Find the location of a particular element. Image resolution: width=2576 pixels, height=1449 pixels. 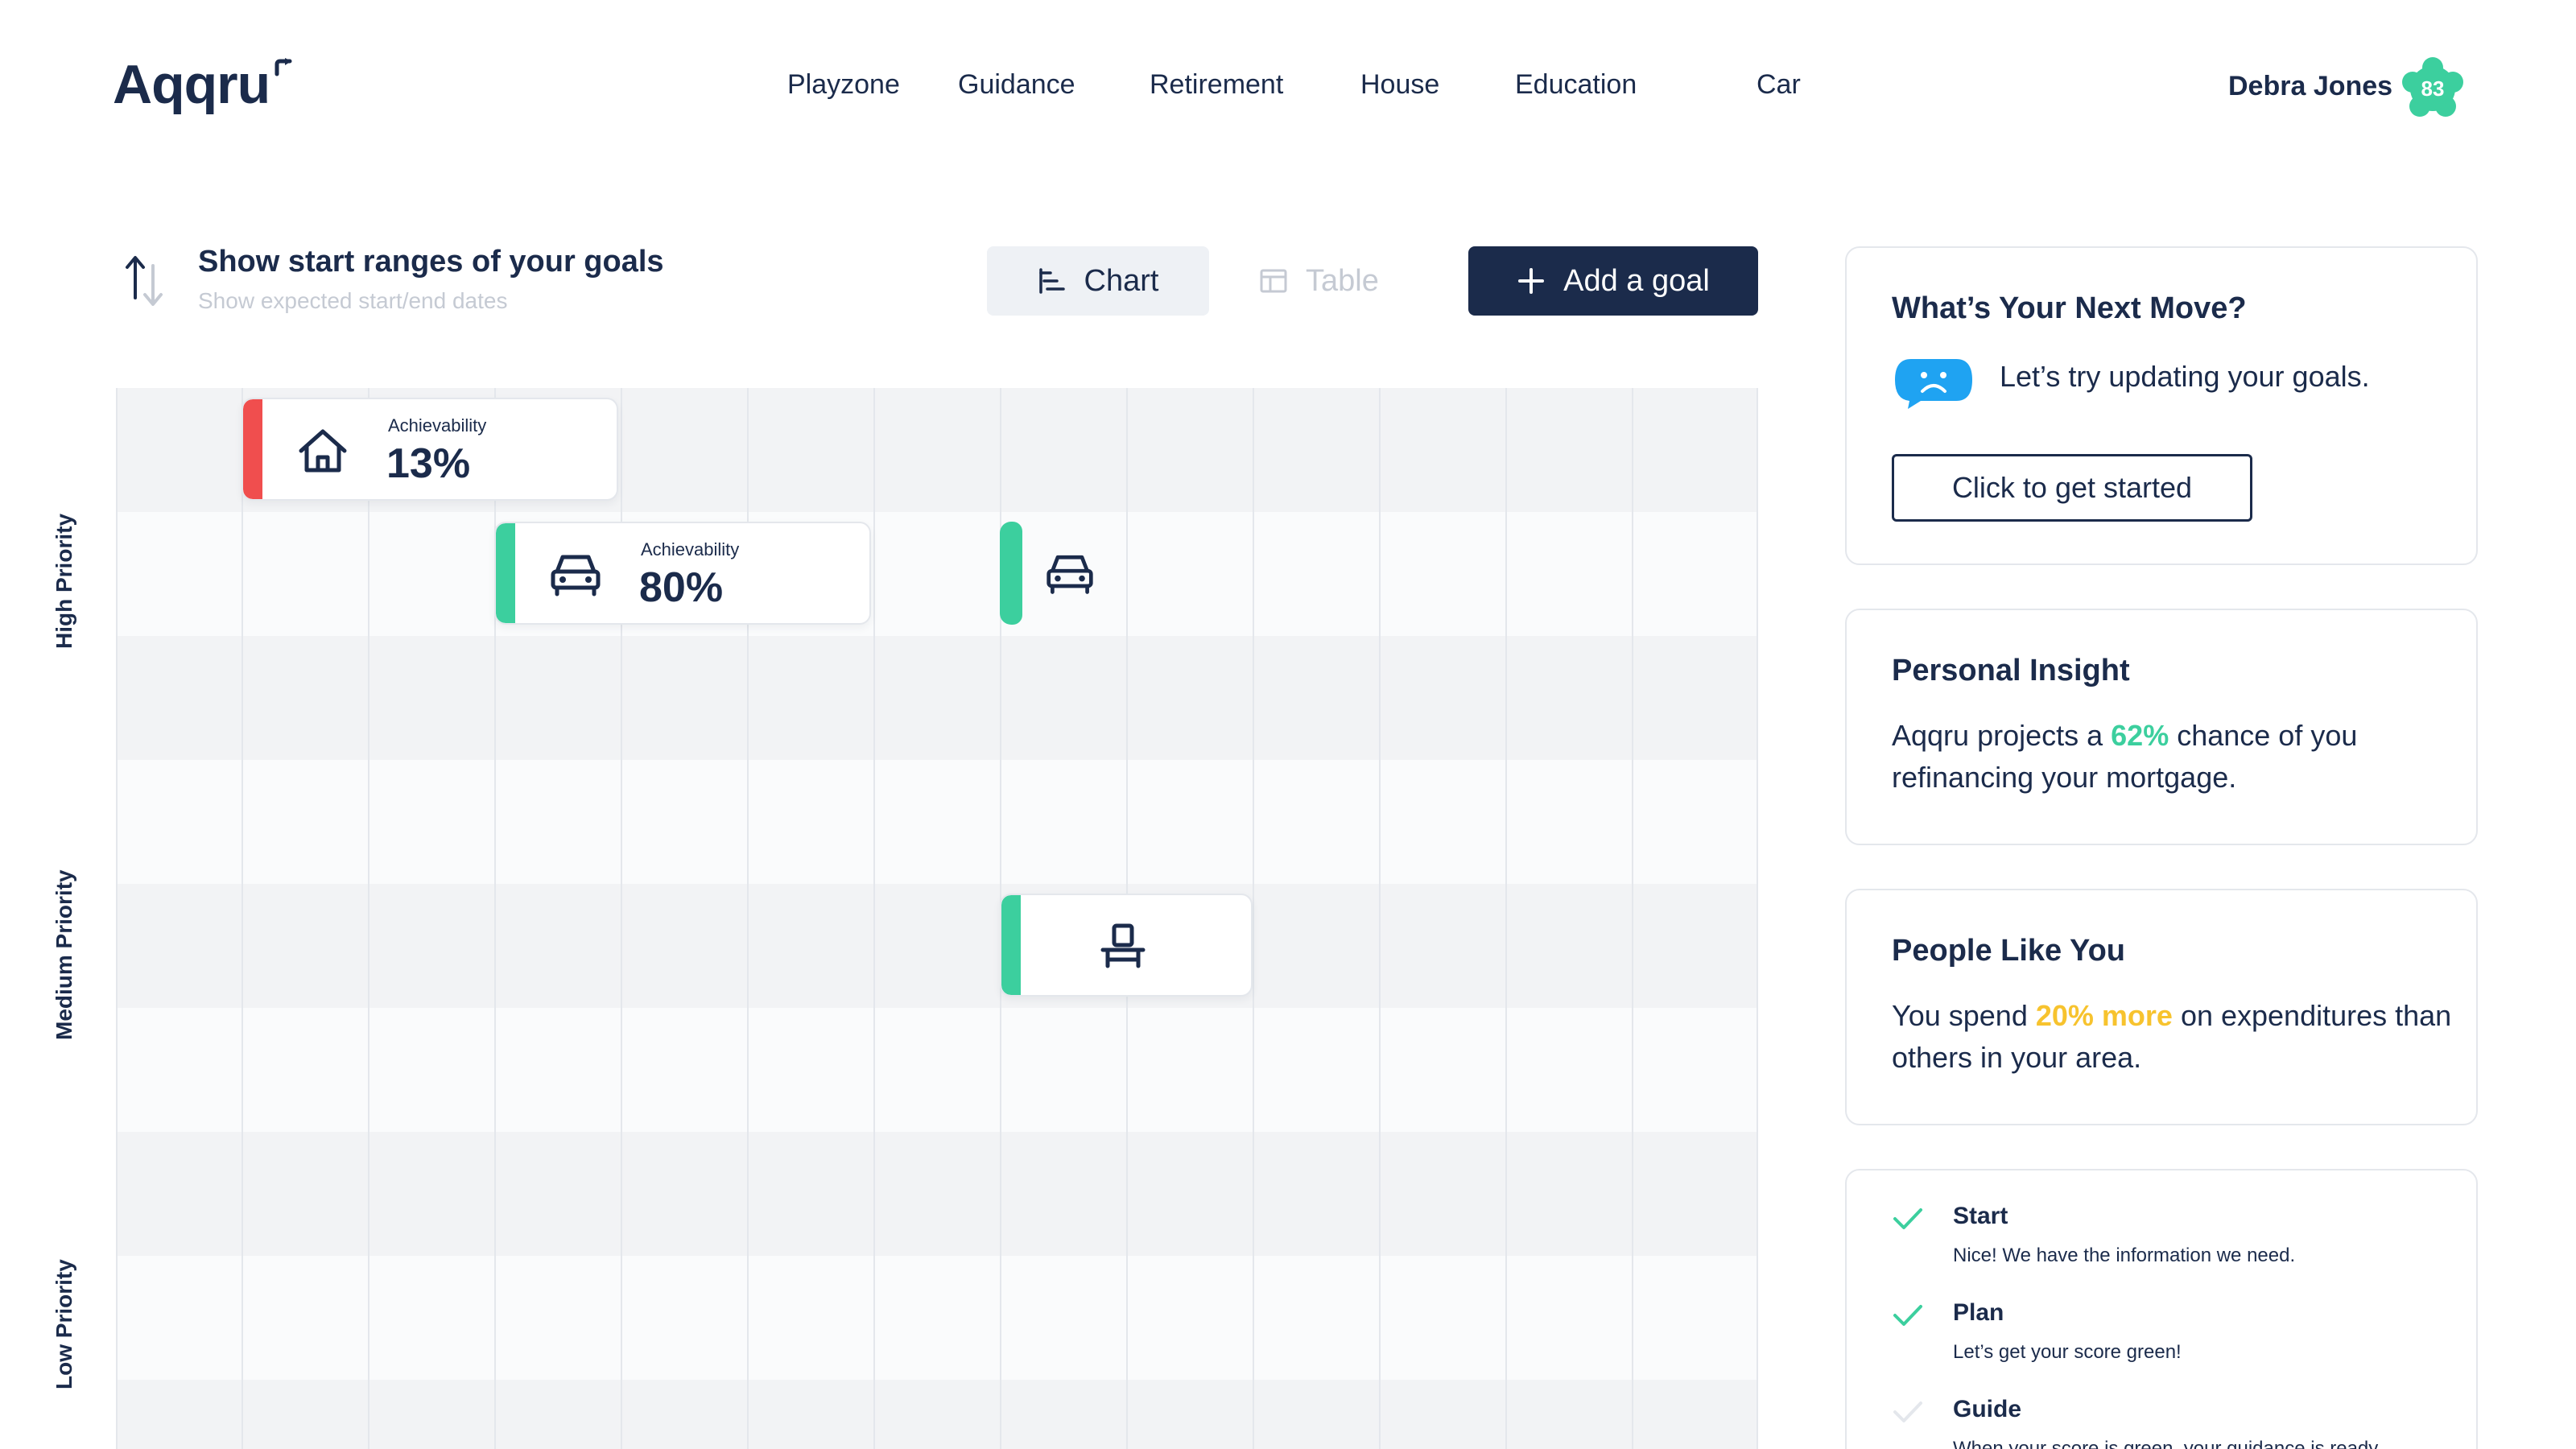

step-start-title: Start is located at coordinates (1980, 1216).